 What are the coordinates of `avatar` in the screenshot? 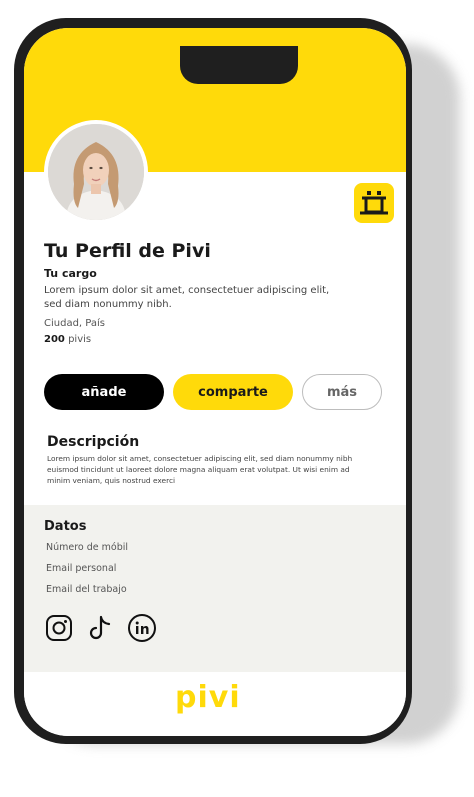 It's located at (96, 172).